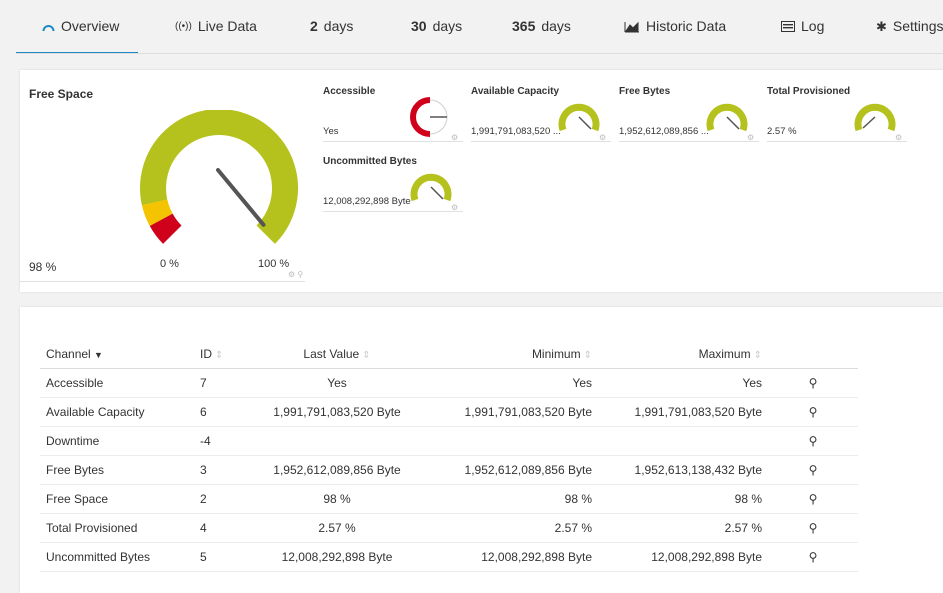 The width and height of the screenshot is (943, 593). Describe the element at coordinates (337, 557) in the screenshot. I see `cell-last-value: 12,008,292,898 Byte` at that location.